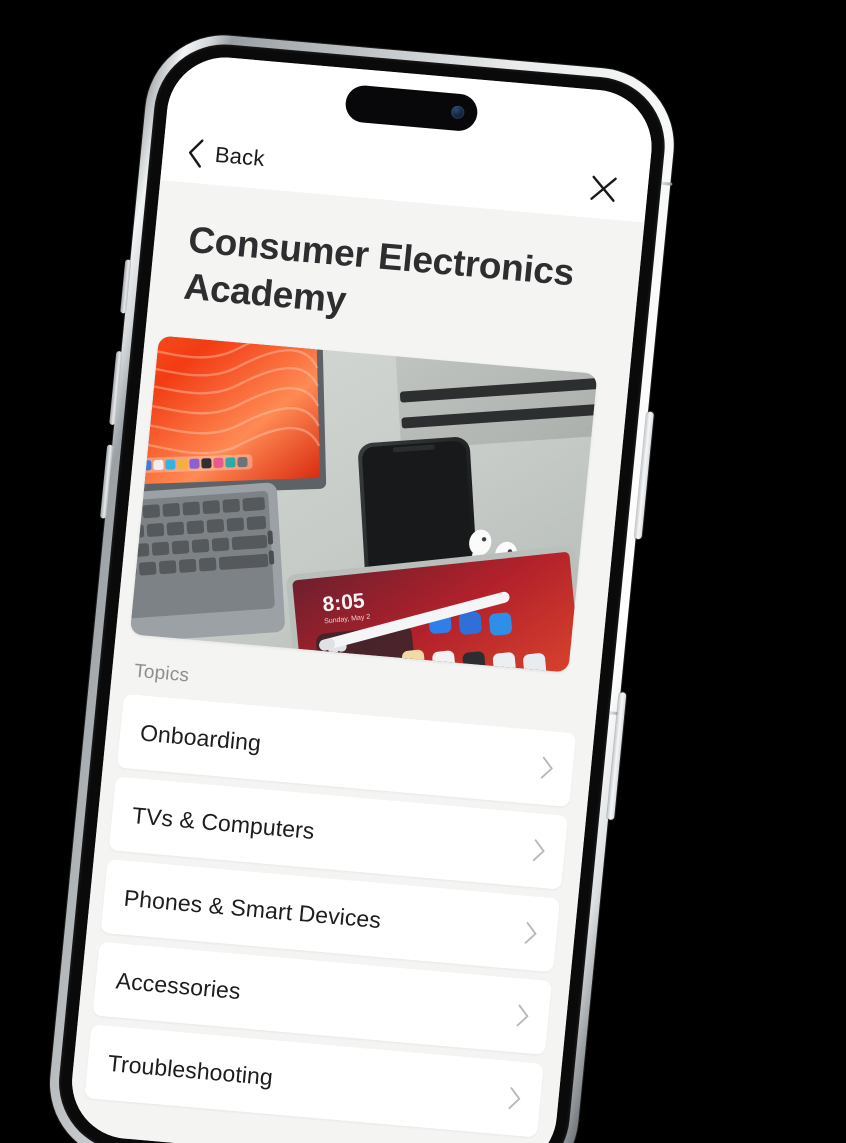 This screenshot has height=1143, width=846. Describe the element at coordinates (344, 602) in the screenshot. I see `svg-text: 8:05` at that location.